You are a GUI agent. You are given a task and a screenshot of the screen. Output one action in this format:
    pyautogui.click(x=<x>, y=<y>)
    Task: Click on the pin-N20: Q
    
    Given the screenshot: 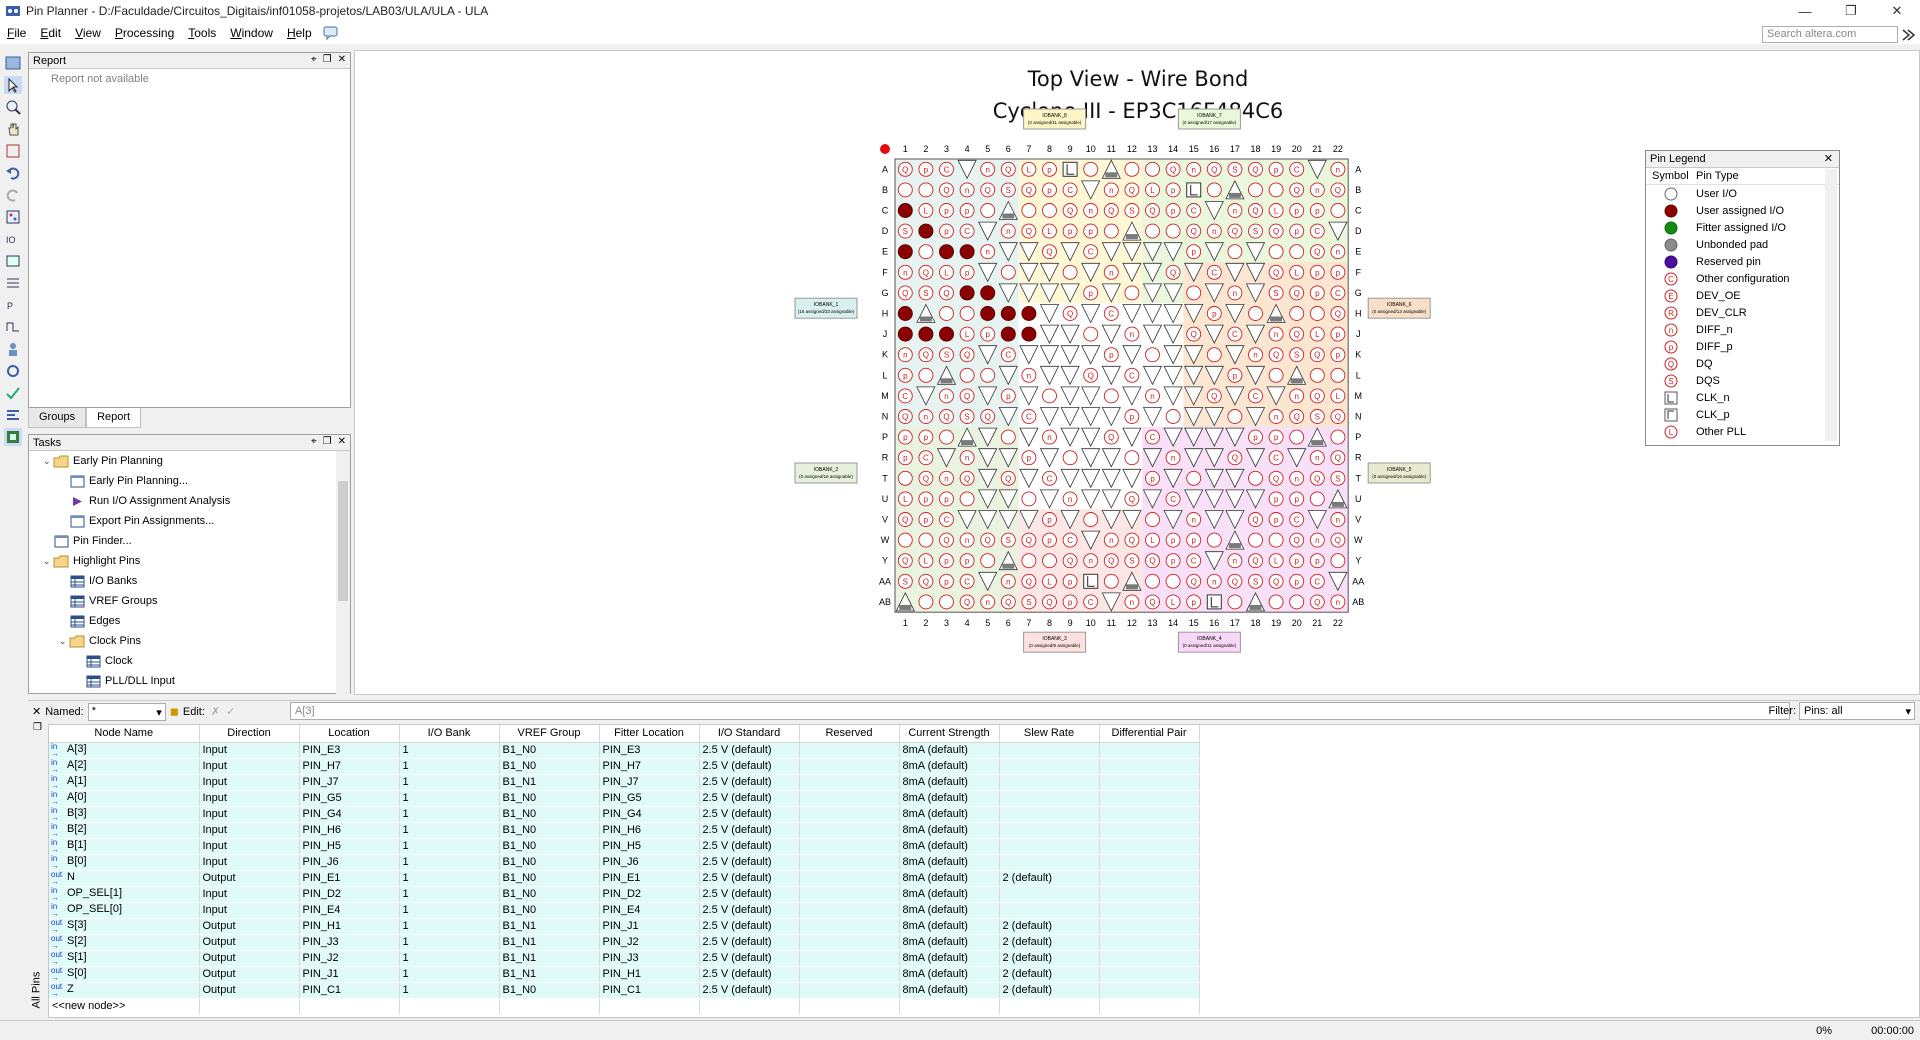 What is the action you would take?
    pyautogui.click(x=1297, y=416)
    